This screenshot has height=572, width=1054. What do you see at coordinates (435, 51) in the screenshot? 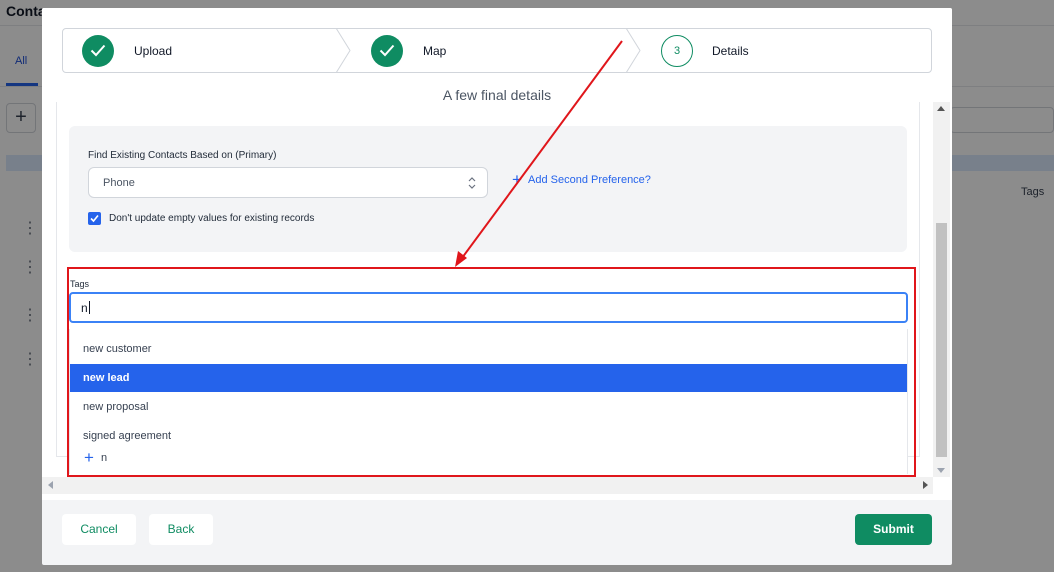
I see `step-label: Map` at bounding box center [435, 51].